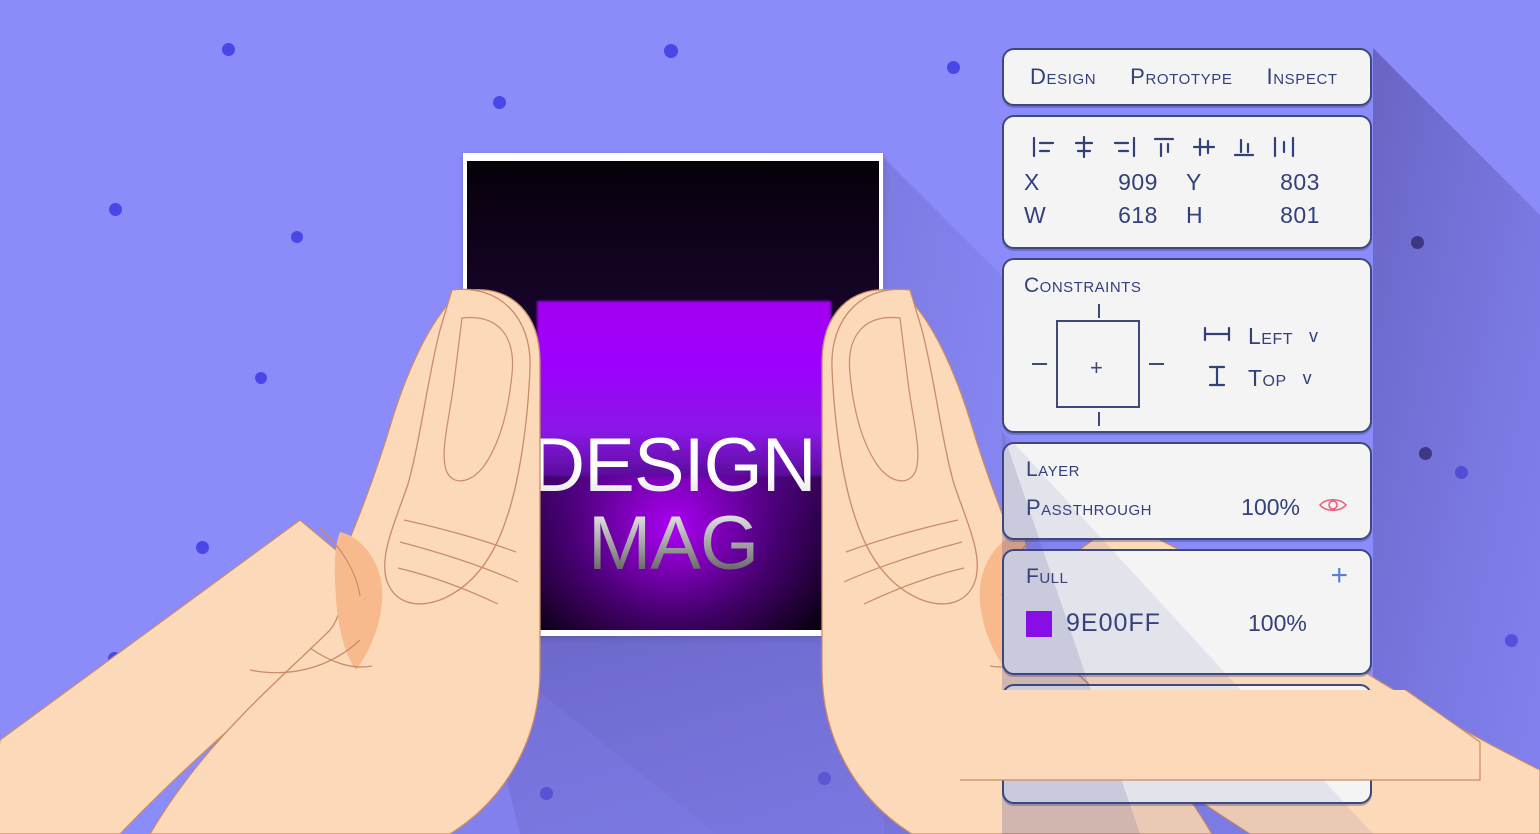  I want to click on align-vertical-center-icon, so click(1204, 147).